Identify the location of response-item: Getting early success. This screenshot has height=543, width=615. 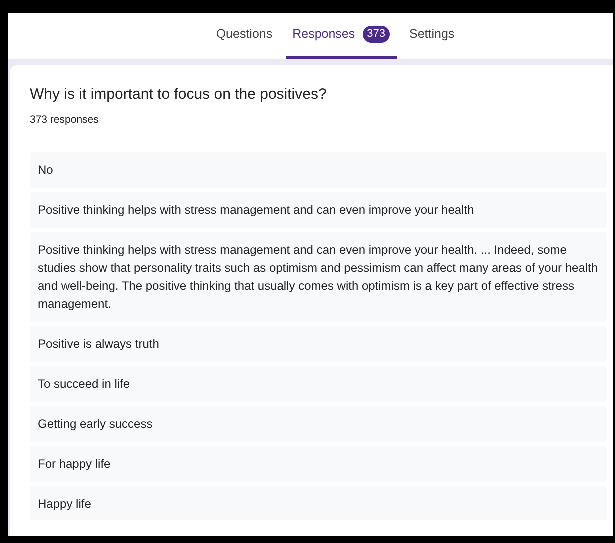
(318, 424).